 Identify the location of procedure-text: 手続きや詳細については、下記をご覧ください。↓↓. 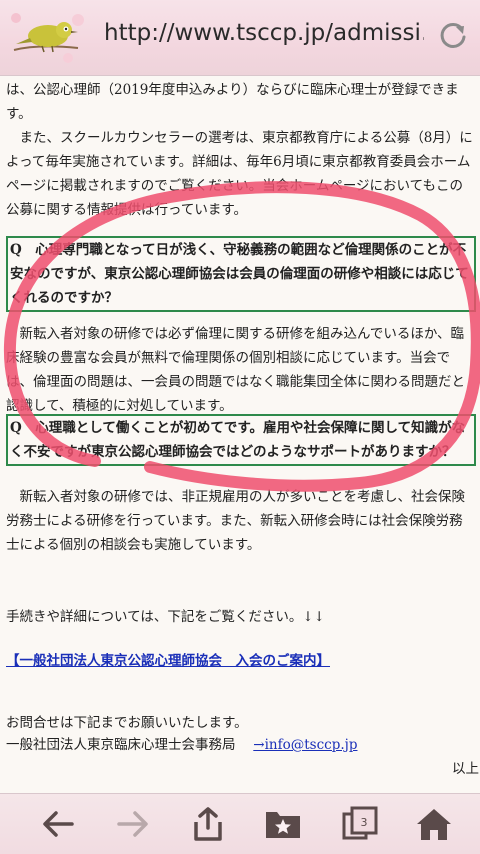
(165, 617).